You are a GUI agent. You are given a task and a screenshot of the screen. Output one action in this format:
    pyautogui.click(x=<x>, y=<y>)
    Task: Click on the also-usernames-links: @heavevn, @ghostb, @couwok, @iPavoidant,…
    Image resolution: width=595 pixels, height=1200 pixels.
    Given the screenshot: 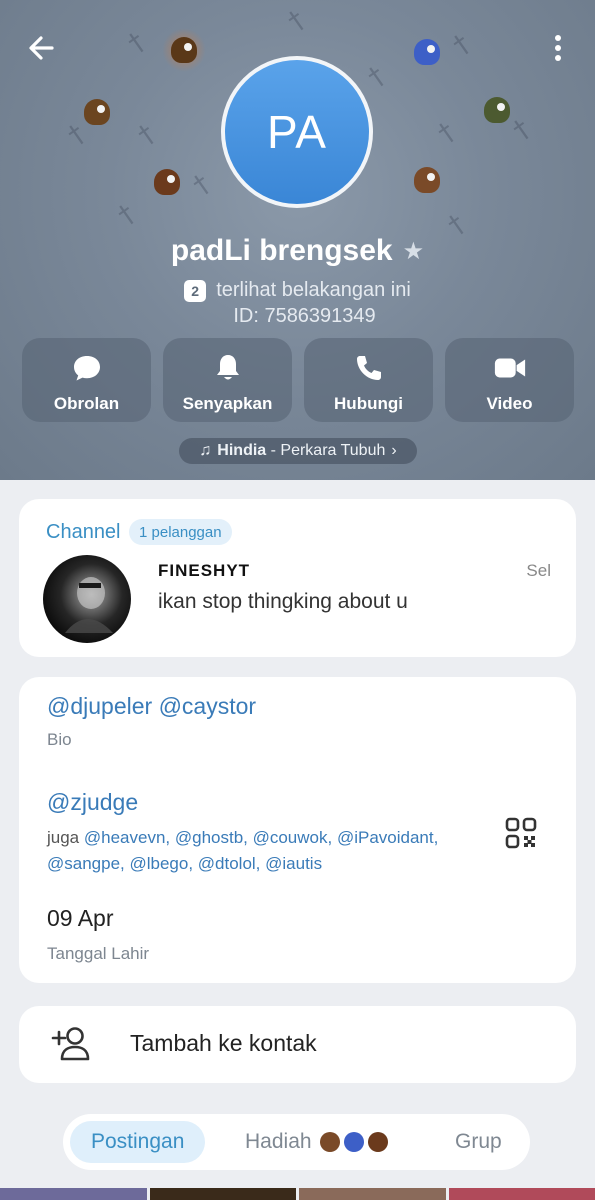 What is the action you would take?
    pyautogui.click(x=242, y=850)
    